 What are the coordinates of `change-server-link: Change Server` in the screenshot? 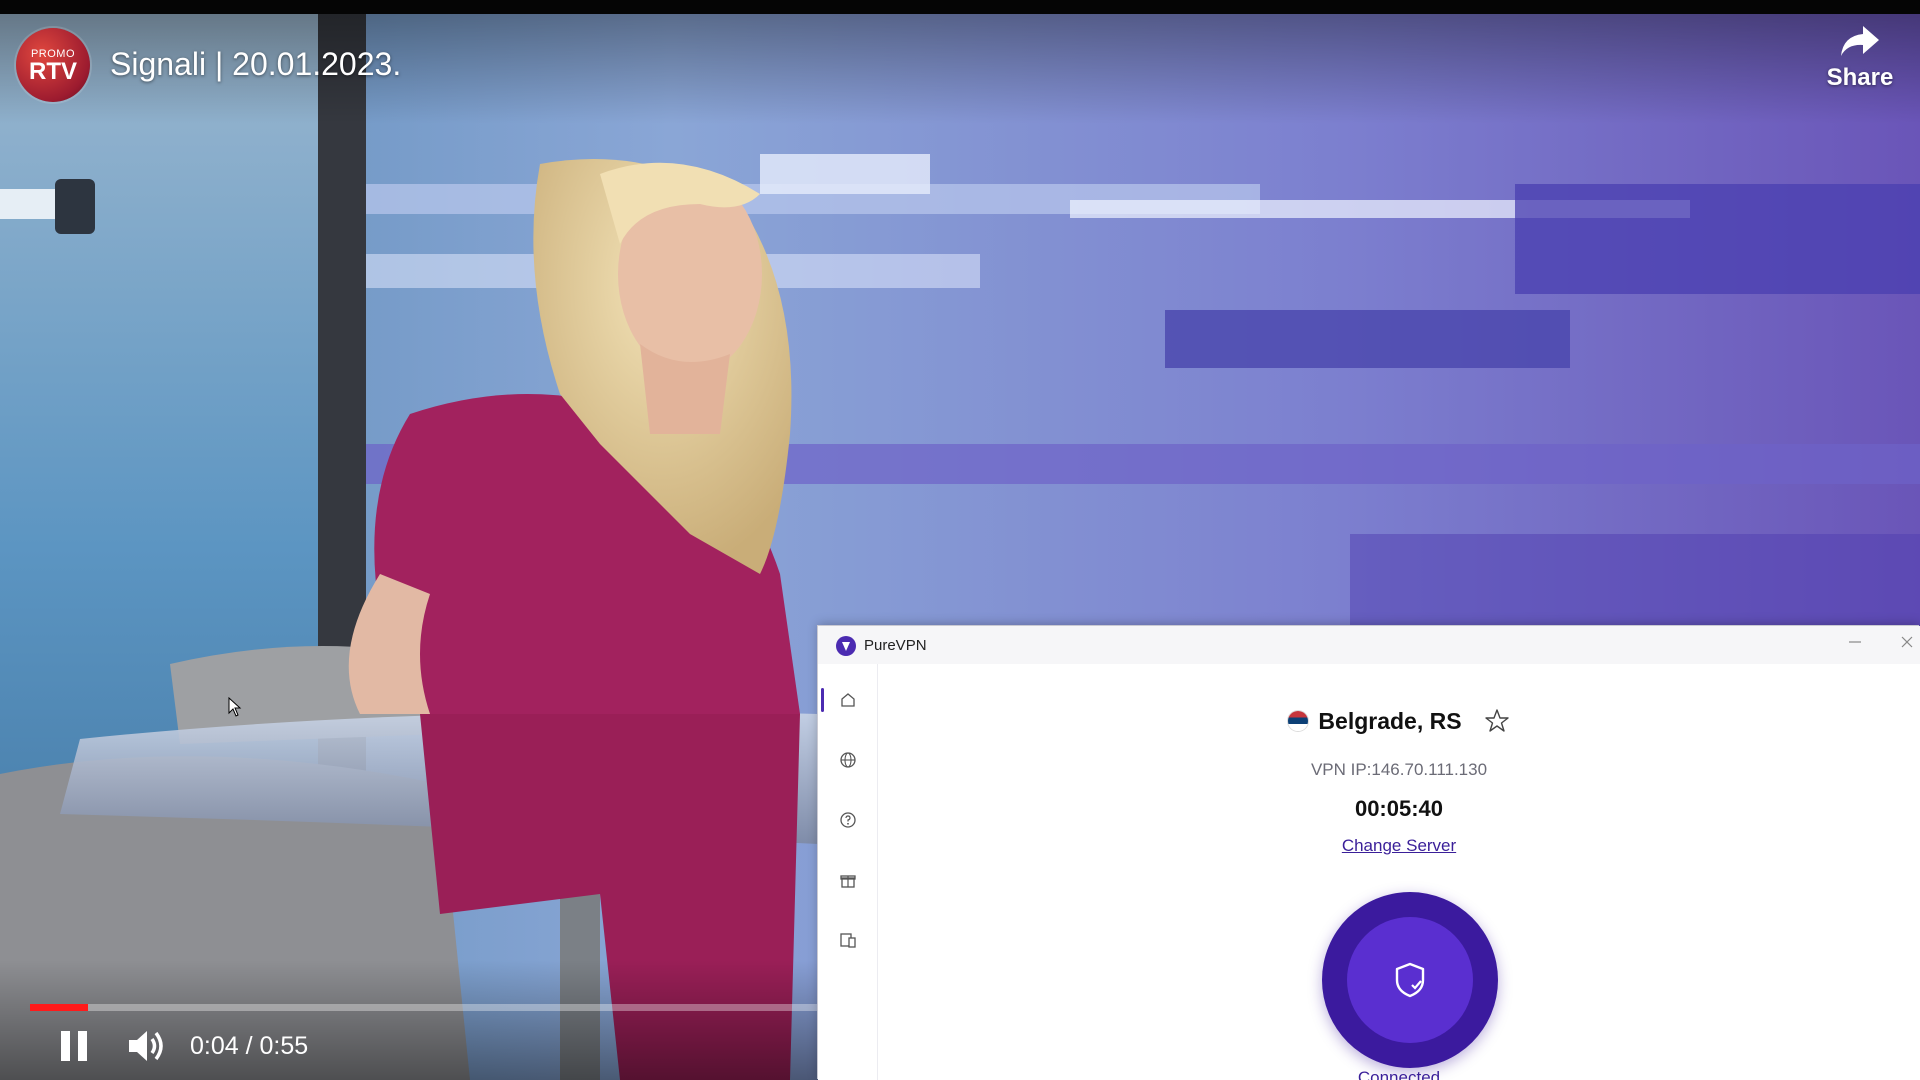 It's located at (1399, 845).